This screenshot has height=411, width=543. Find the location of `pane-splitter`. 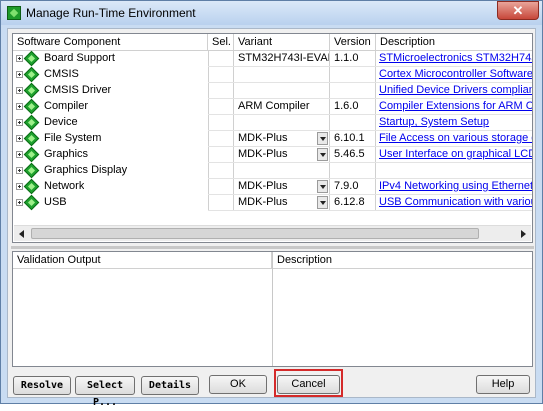

pane-splitter is located at coordinates (272, 247).